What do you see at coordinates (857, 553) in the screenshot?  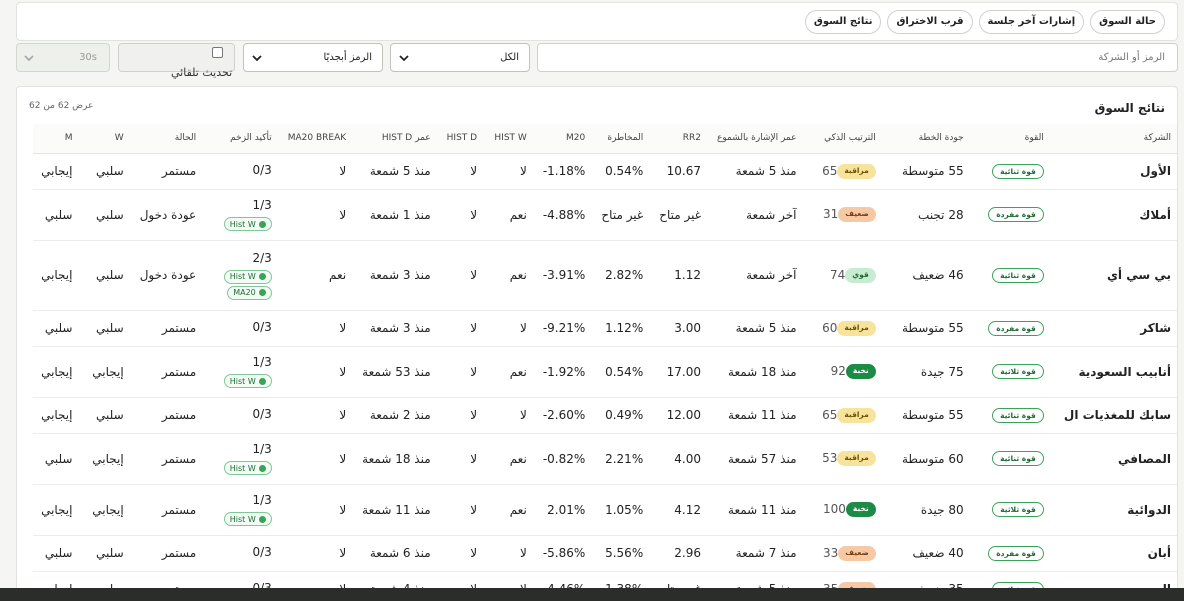 I see `rank-badge: ضعيف` at bounding box center [857, 553].